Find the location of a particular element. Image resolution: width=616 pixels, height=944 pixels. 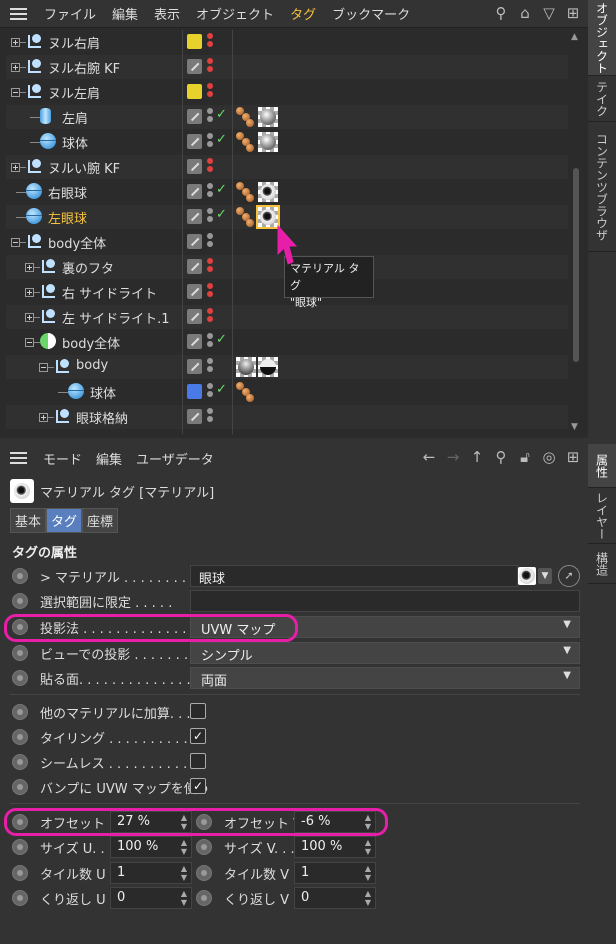

side-tab-objects: オブジェクト is located at coordinates (602, 38).